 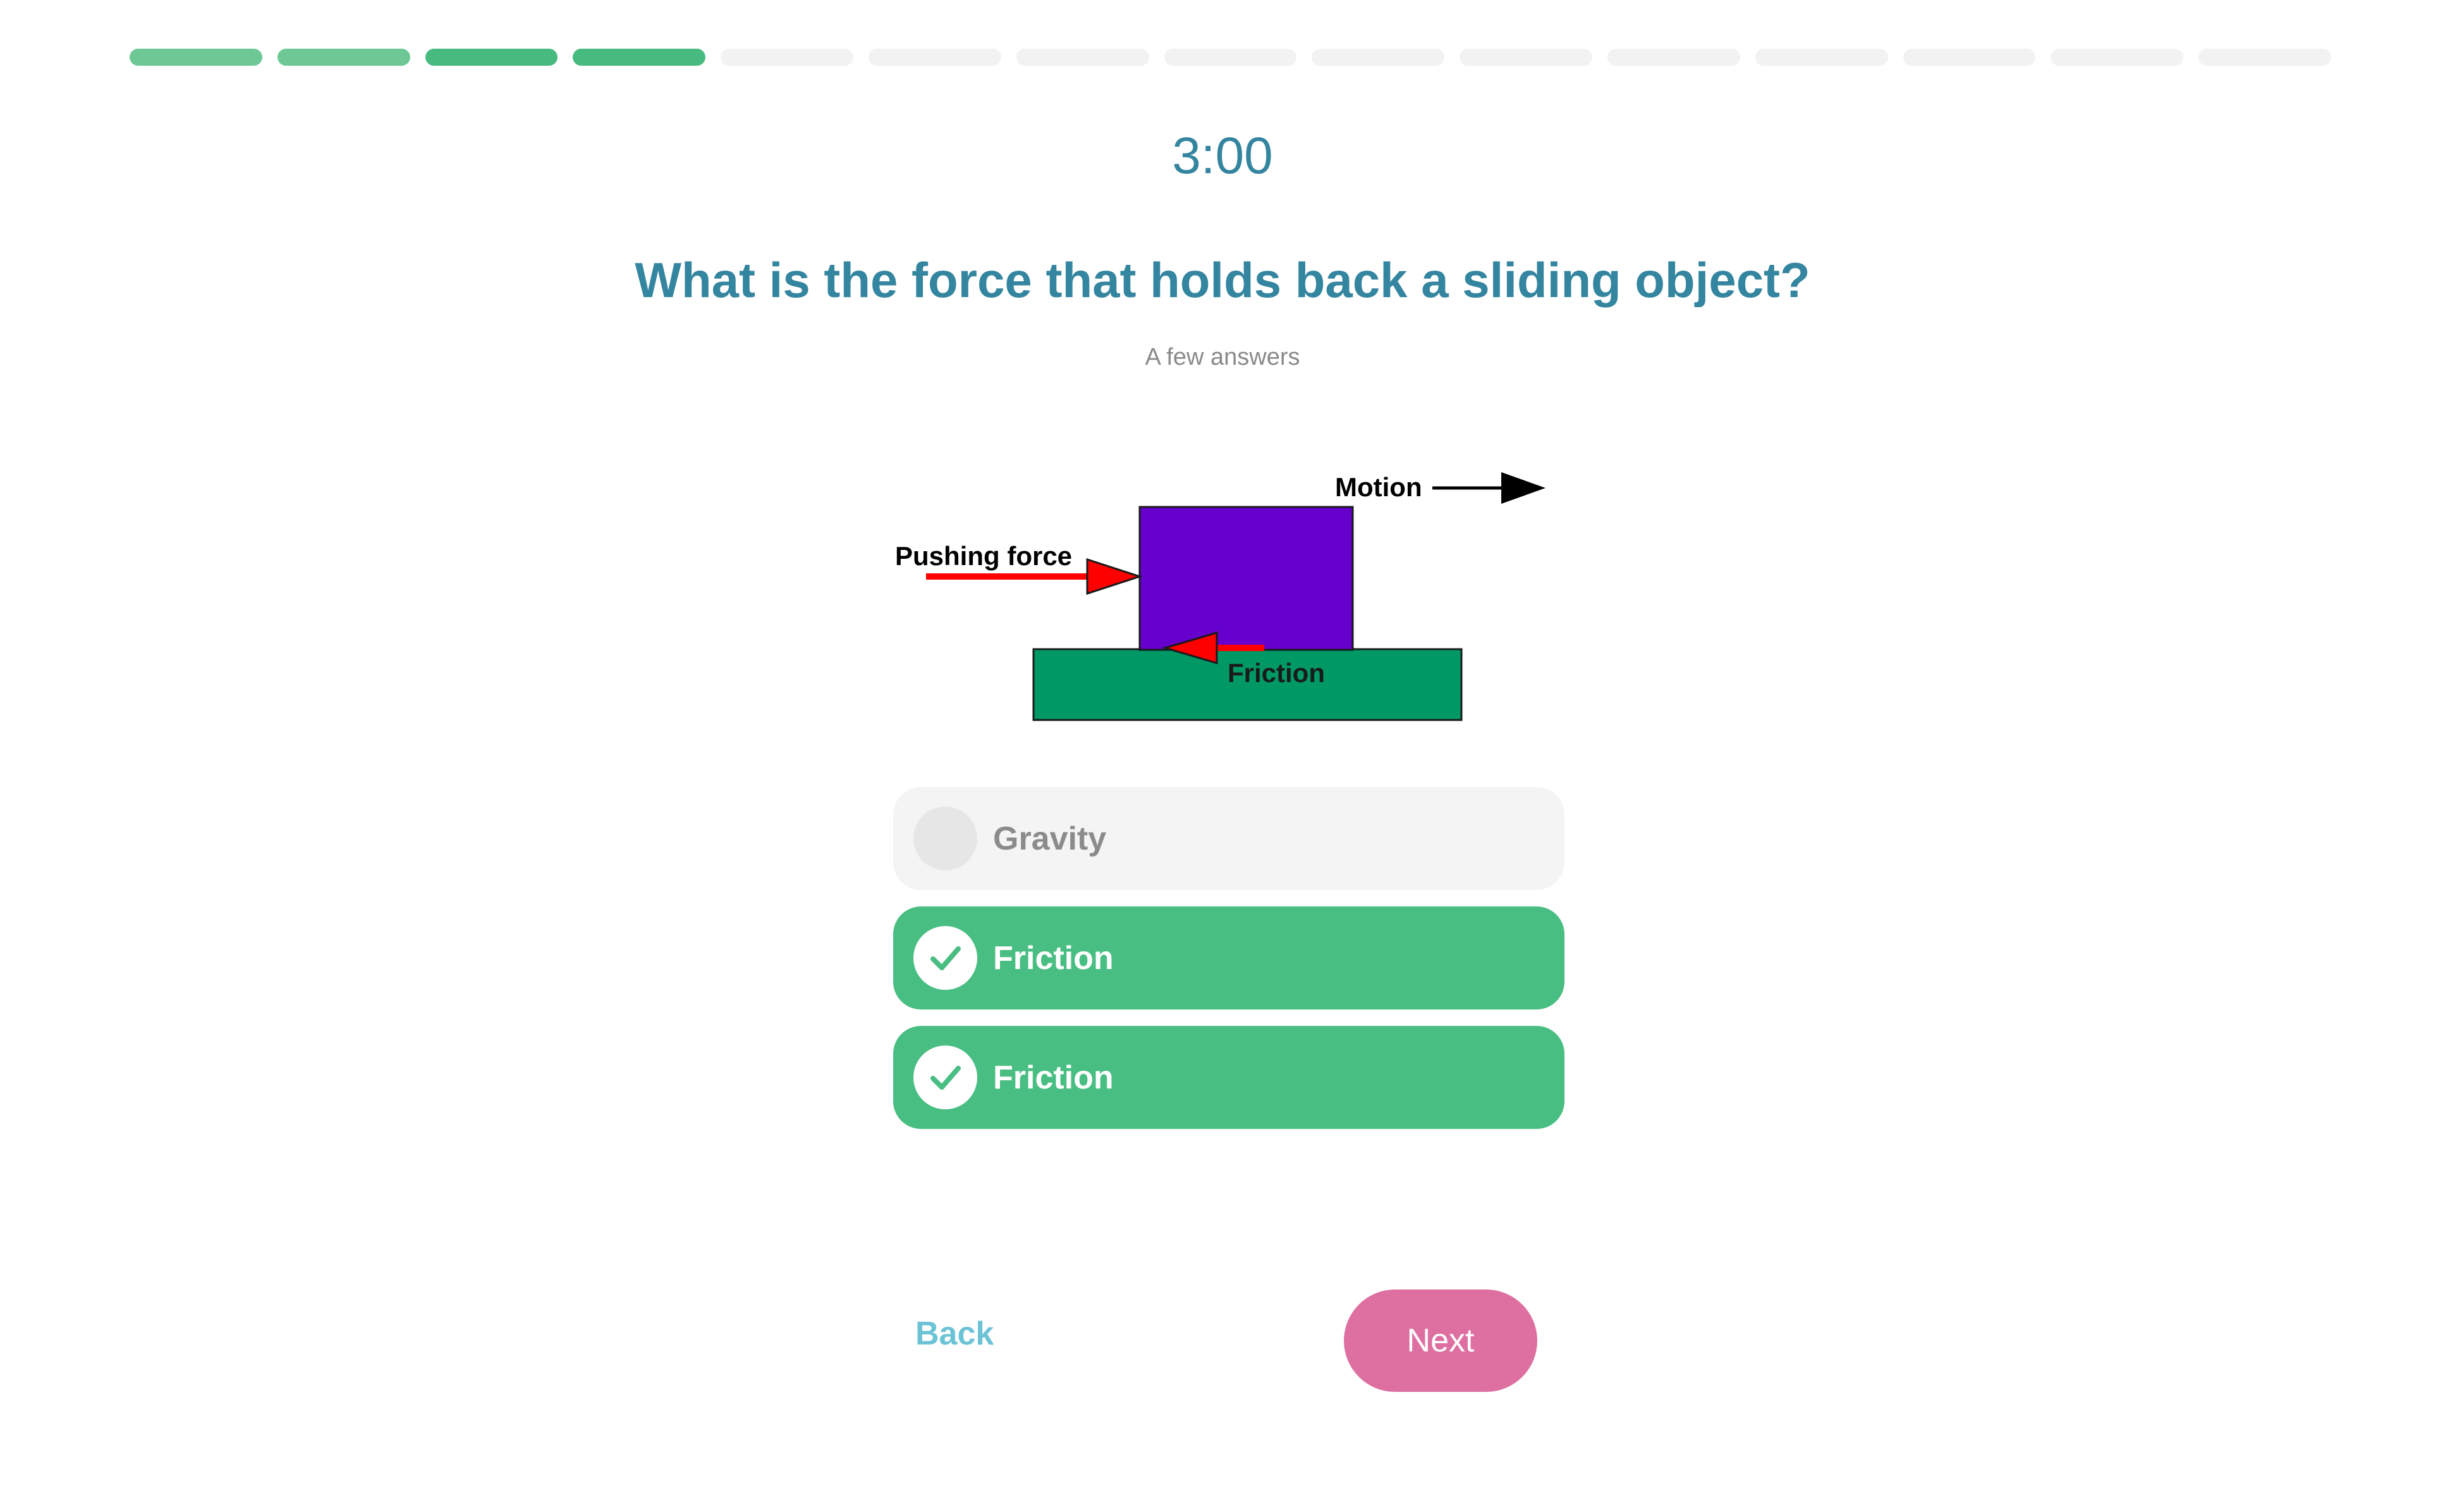 I want to click on friction-diagram: Motion Pushing force Friction, so click(x=1220, y=596).